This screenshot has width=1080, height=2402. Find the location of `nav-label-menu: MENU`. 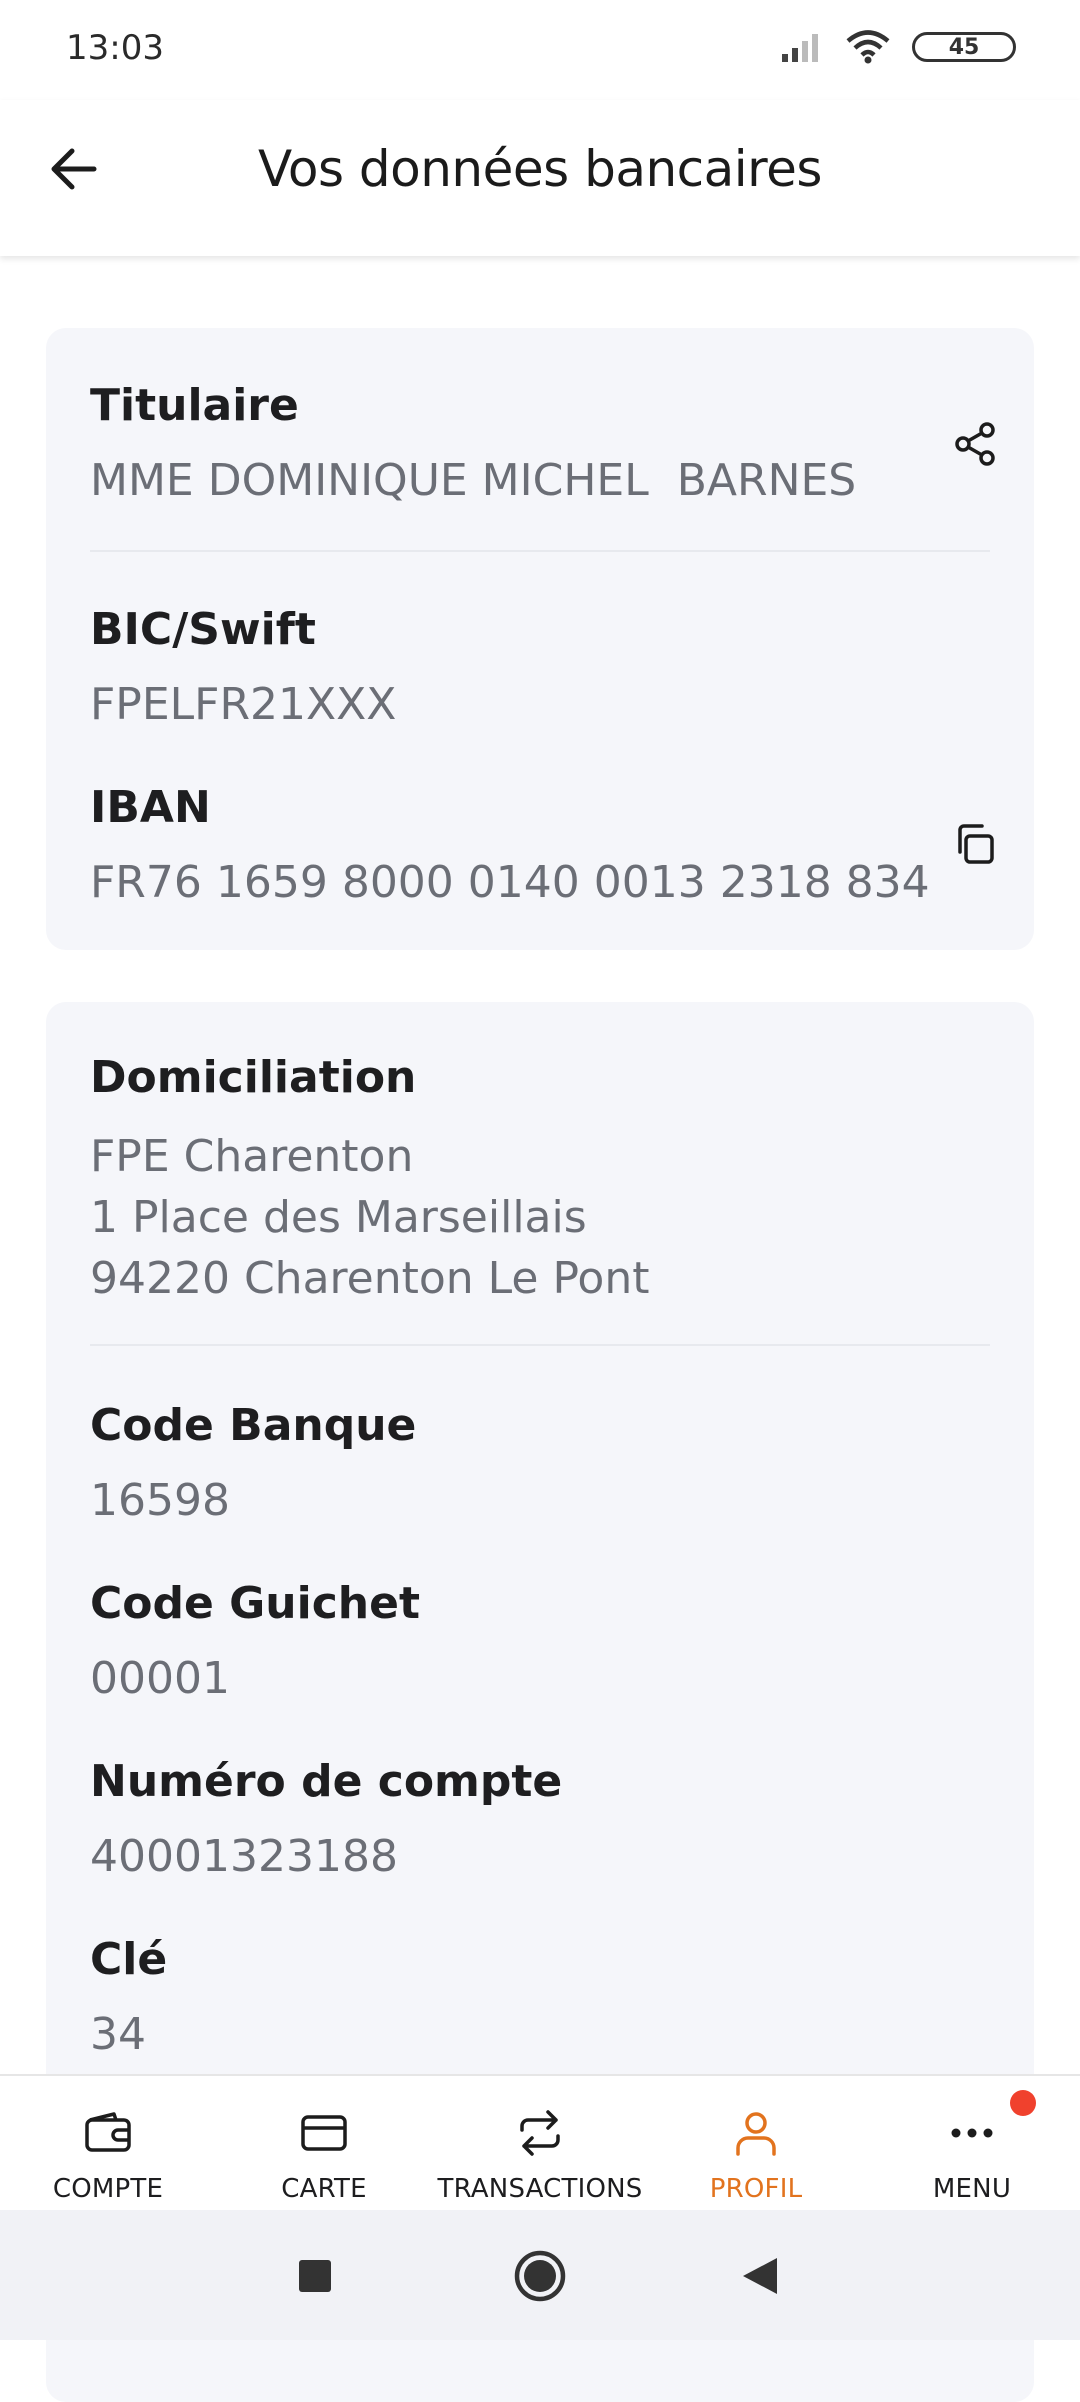

nav-label-menu: MENU is located at coordinates (972, 2189).